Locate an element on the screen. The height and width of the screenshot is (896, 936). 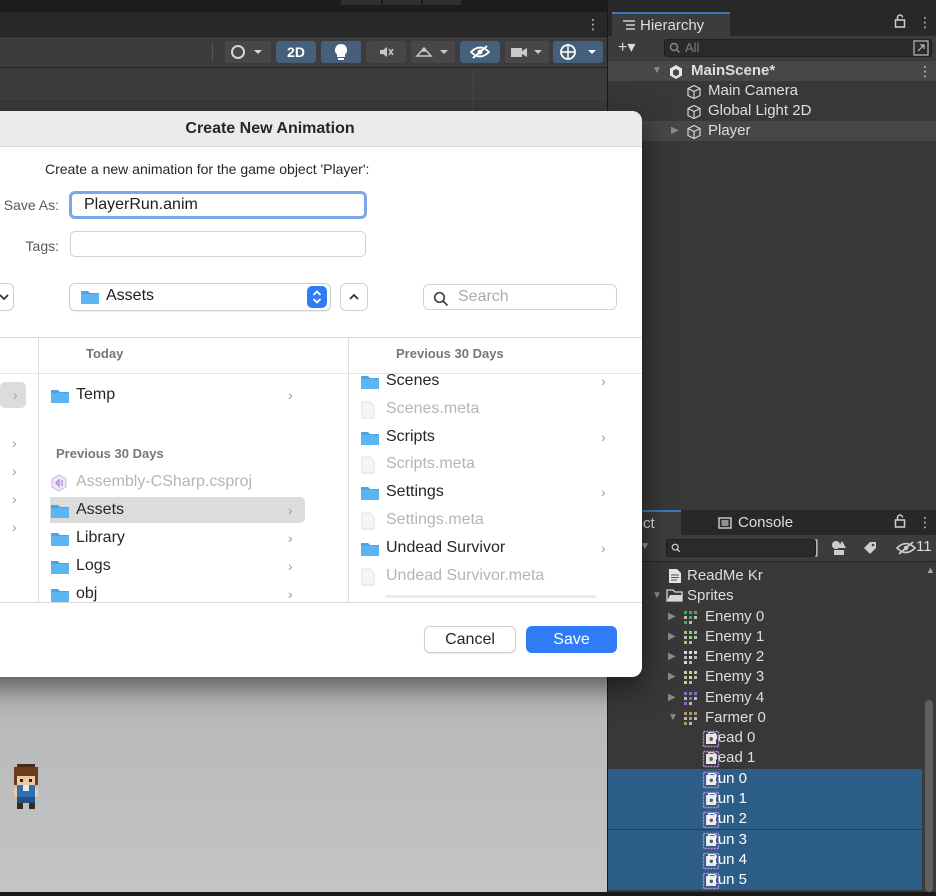
effects-dropdown is located at coordinates (433, 52).